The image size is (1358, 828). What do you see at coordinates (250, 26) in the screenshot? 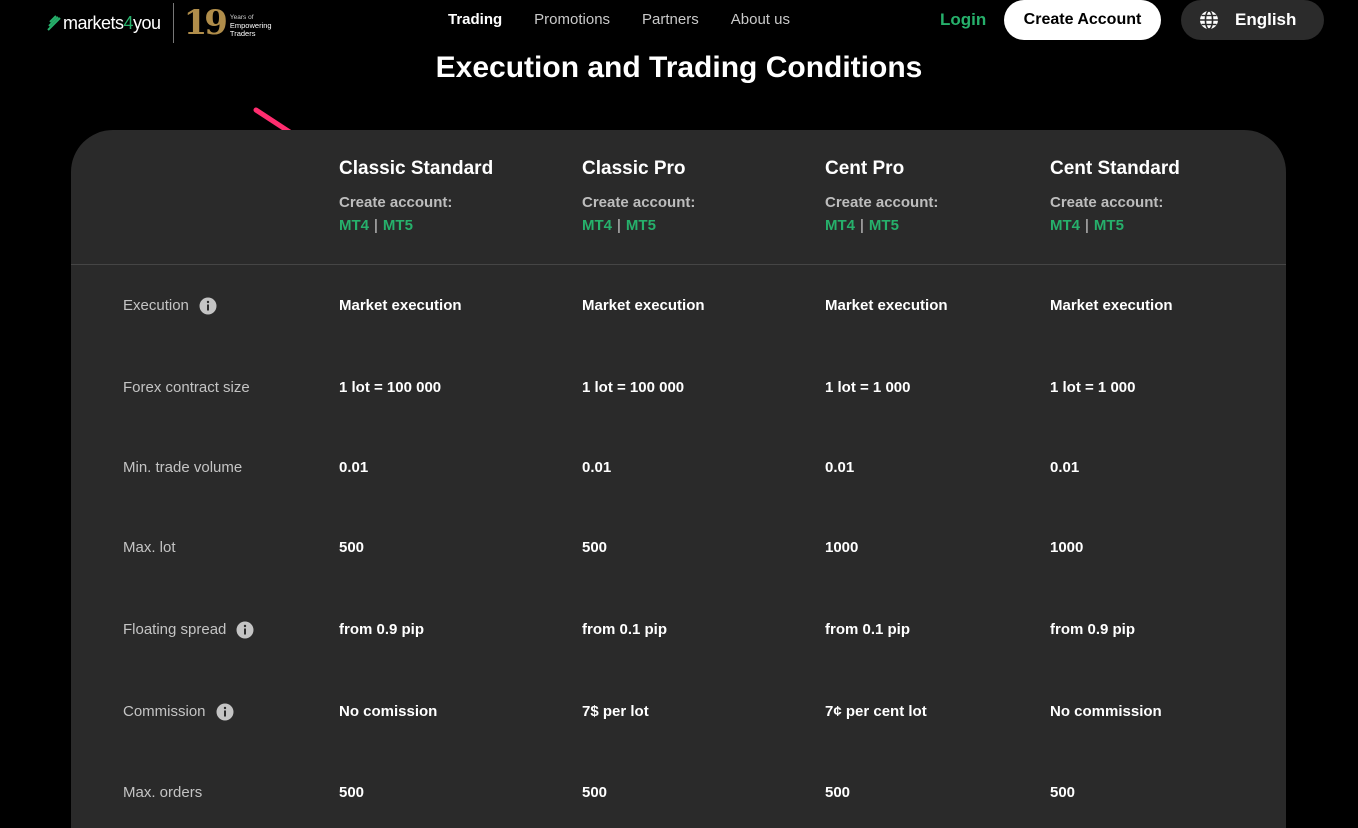
I see `badge-caption: Years of Empowering Traders` at bounding box center [250, 26].